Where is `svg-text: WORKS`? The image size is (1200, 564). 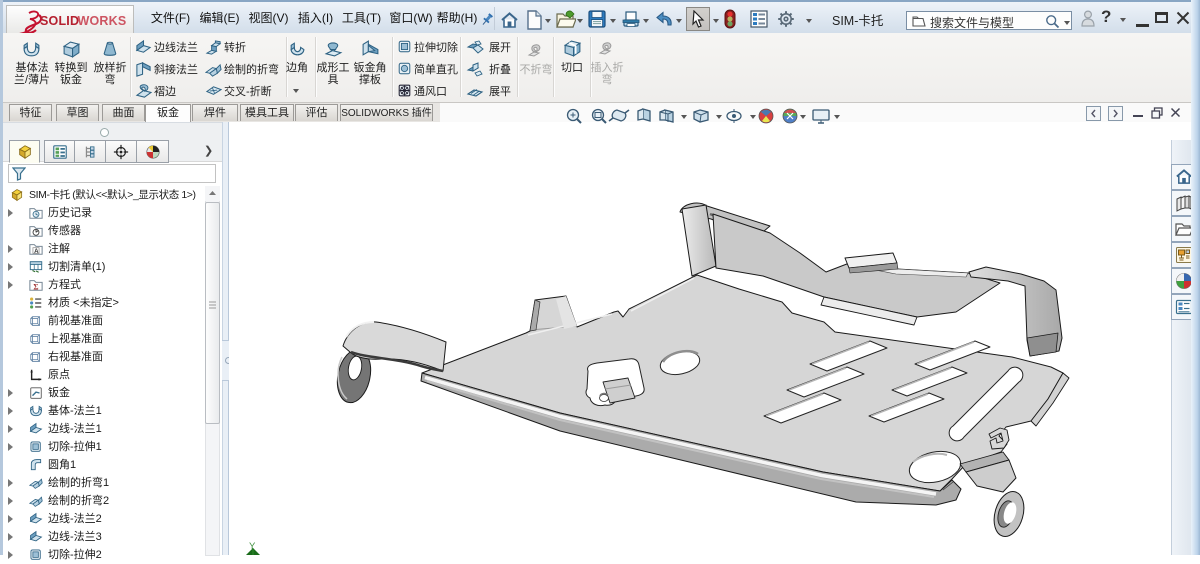
svg-text: WORKS is located at coordinates (102, 21).